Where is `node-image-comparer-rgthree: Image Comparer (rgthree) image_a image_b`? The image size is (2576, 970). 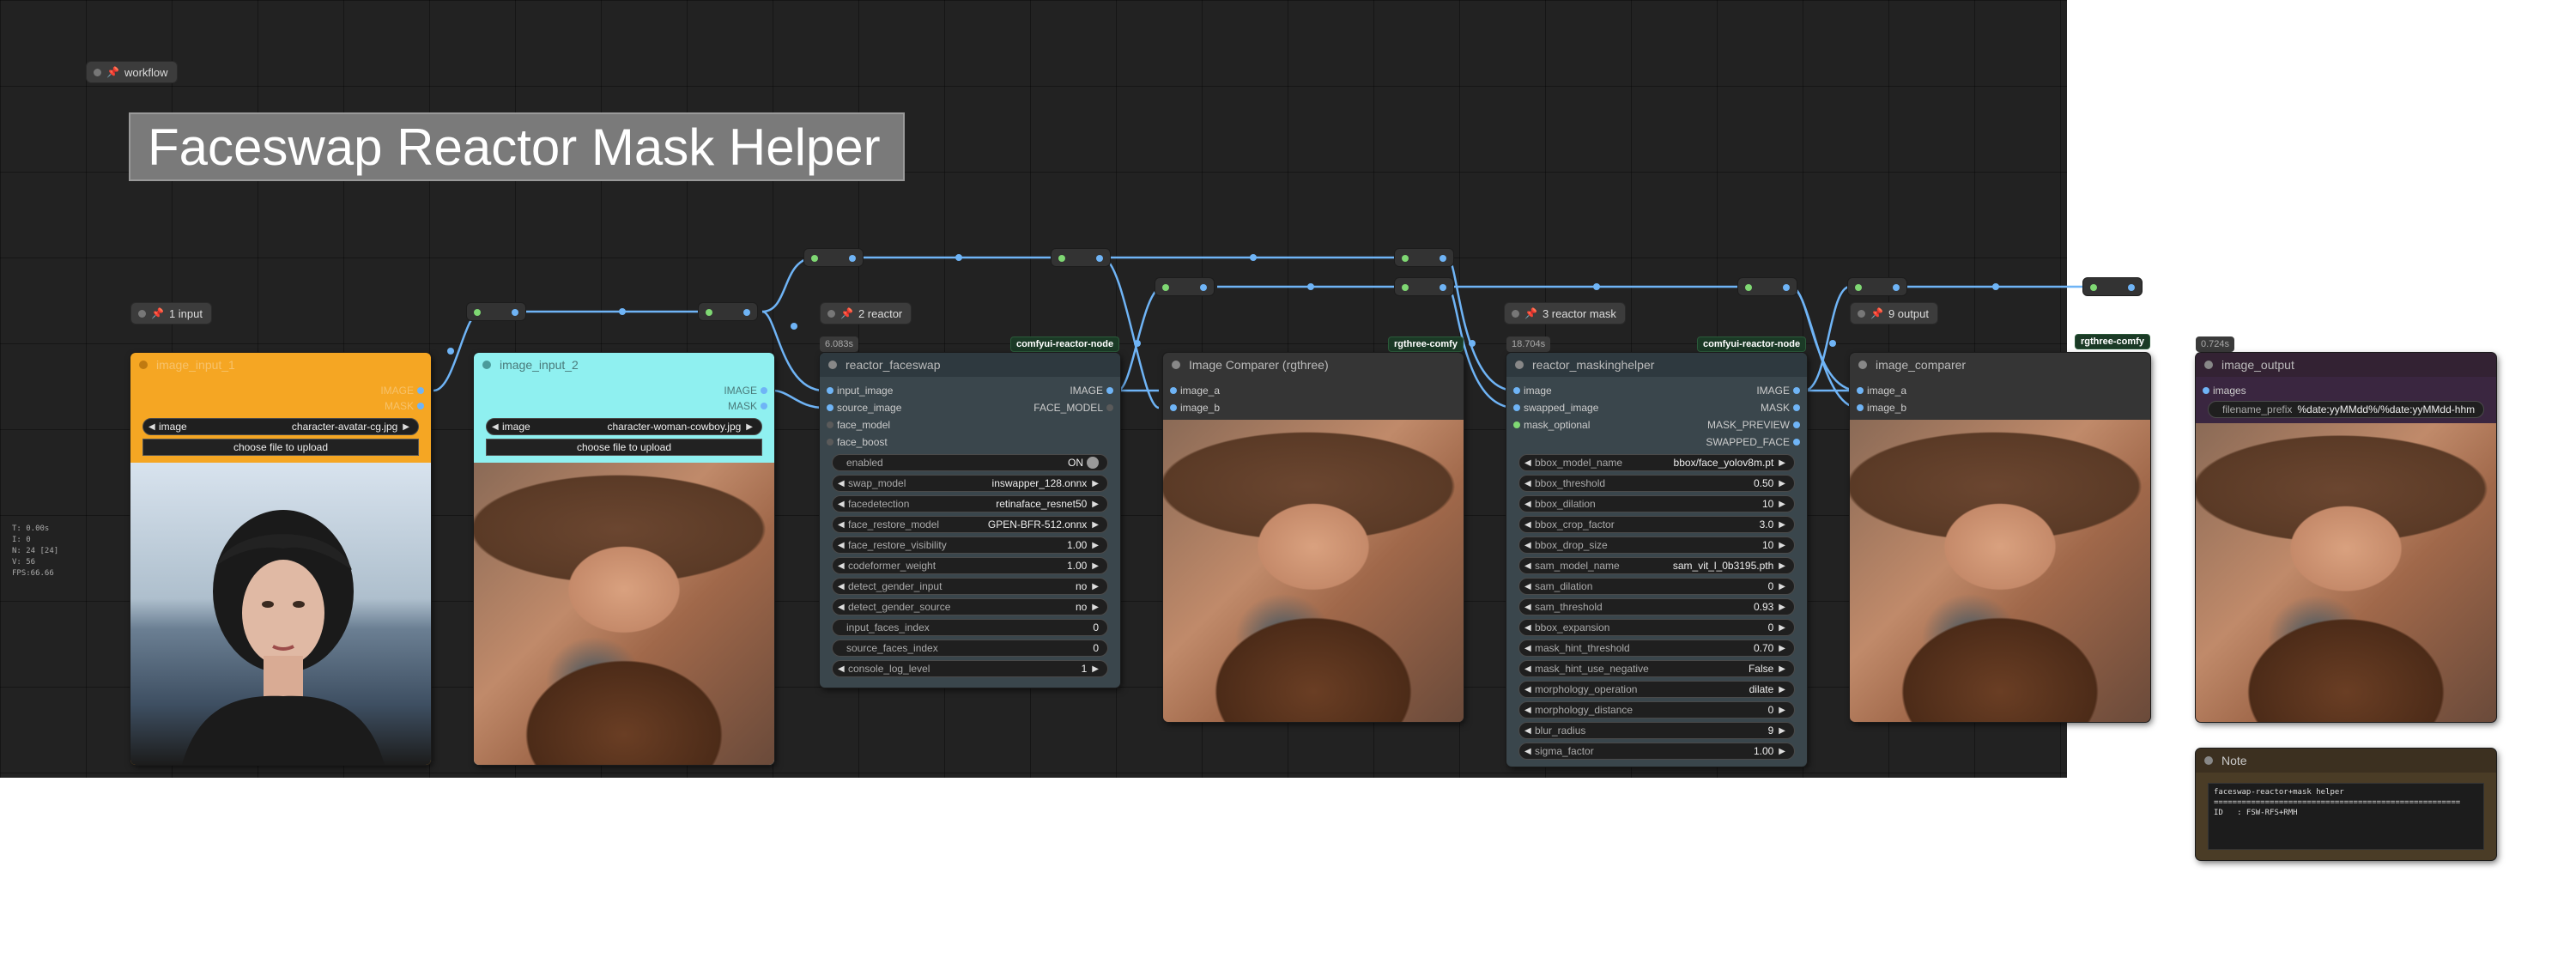 node-image-comparer-rgthree: Image Comparer (rgthree) image_a image_b is located at coordinates (1313, 537).